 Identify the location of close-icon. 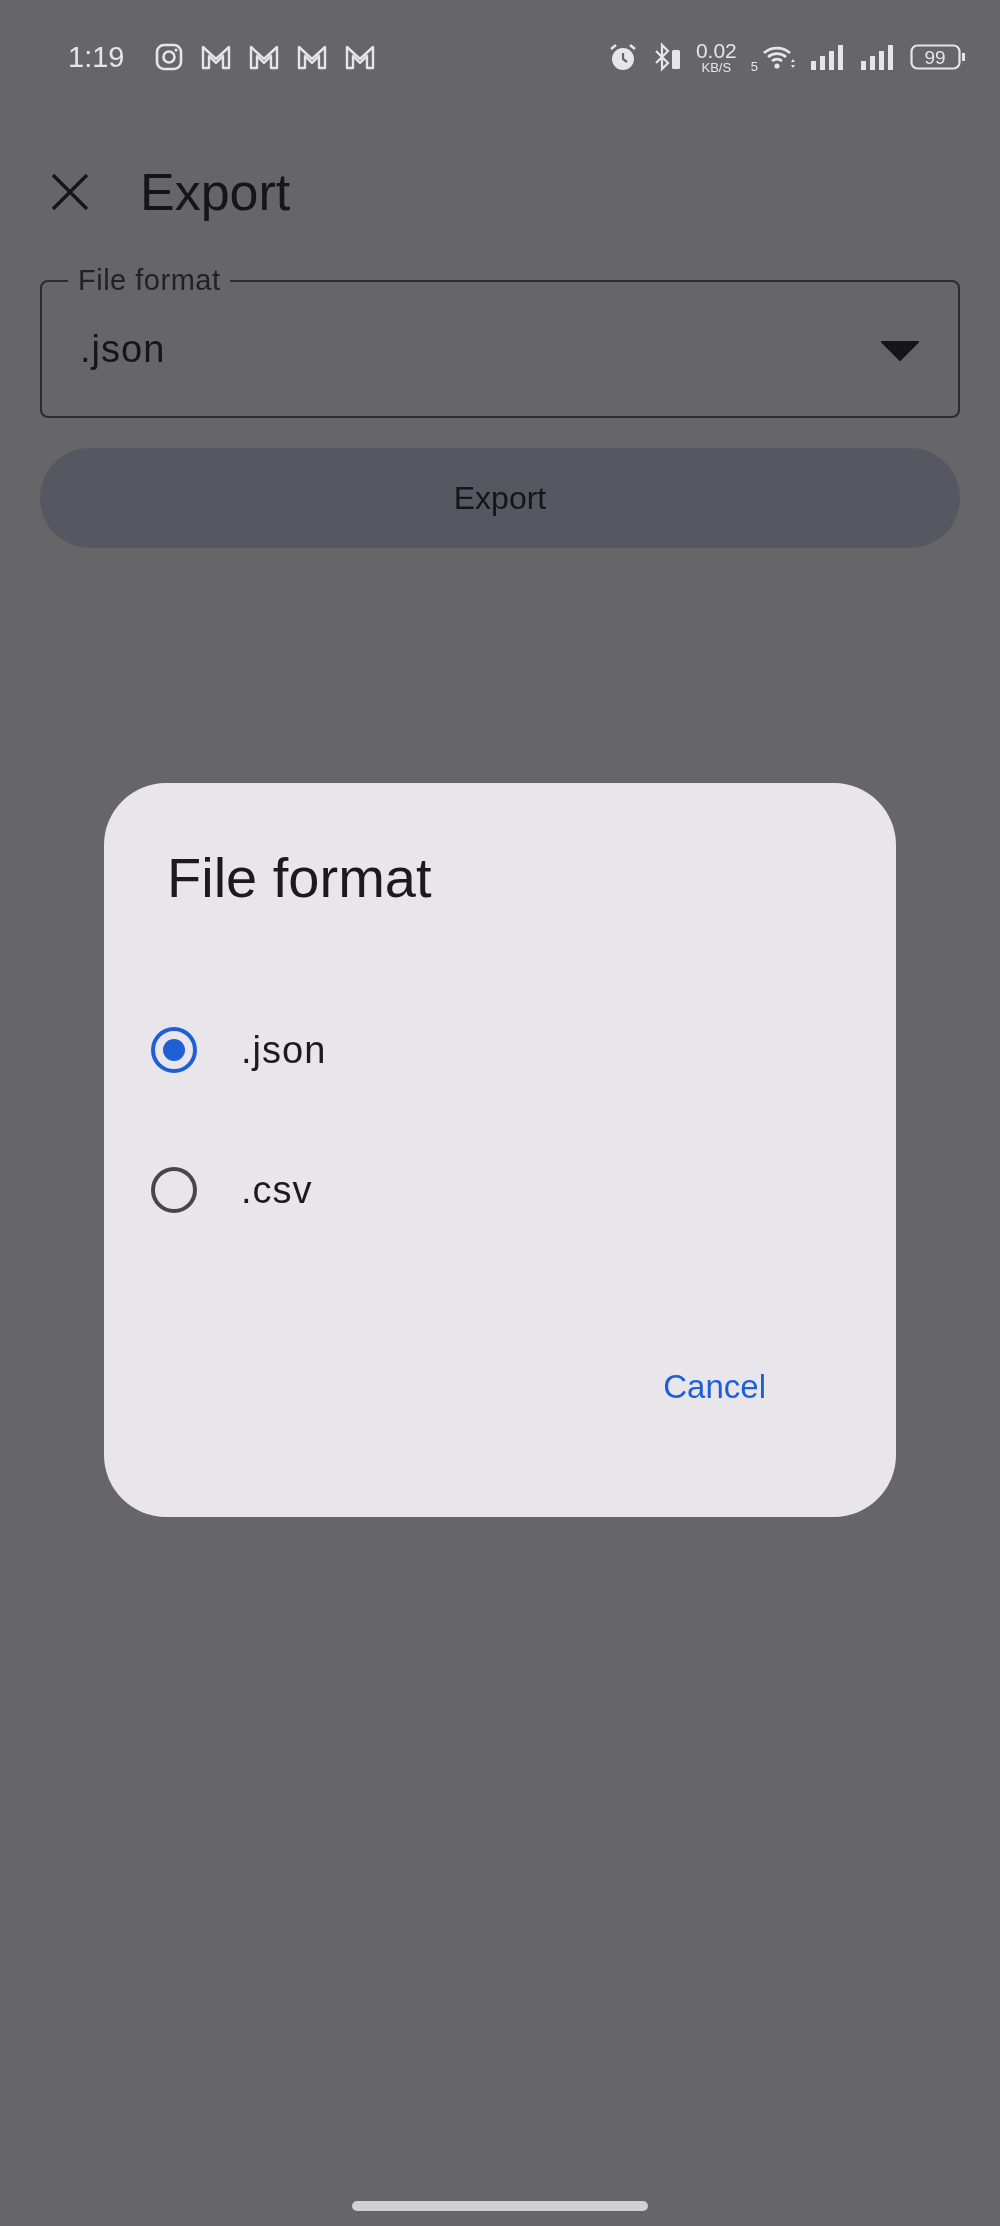
(70, 192).